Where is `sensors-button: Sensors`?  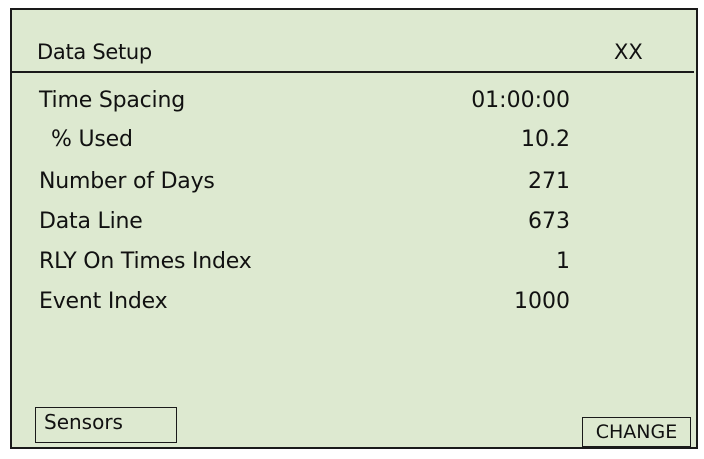 sensors-button: Sensors is located at coordinates (106, 425).